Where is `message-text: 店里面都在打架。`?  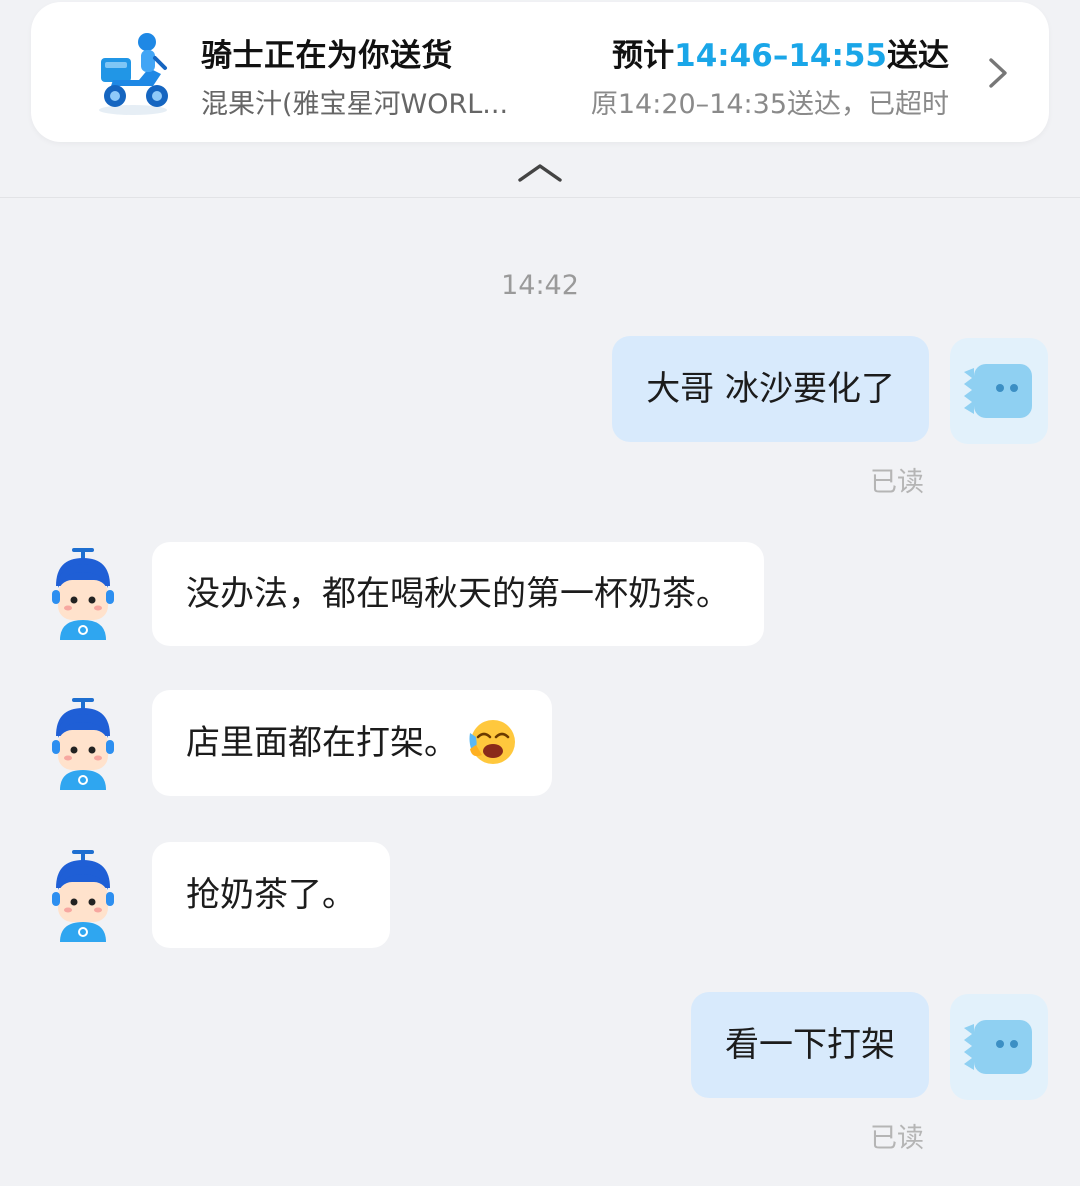 message-text: 店里面都在打架。 is located at coordinates (322, 743).